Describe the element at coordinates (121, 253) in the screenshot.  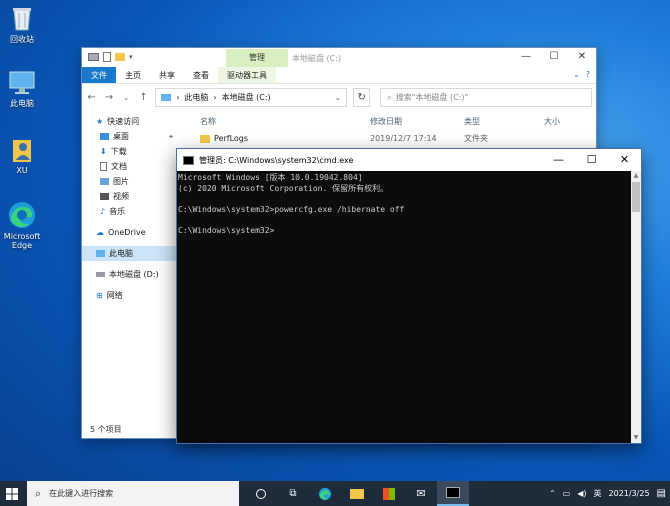
I see `nav-label: 此电脑` at that location.